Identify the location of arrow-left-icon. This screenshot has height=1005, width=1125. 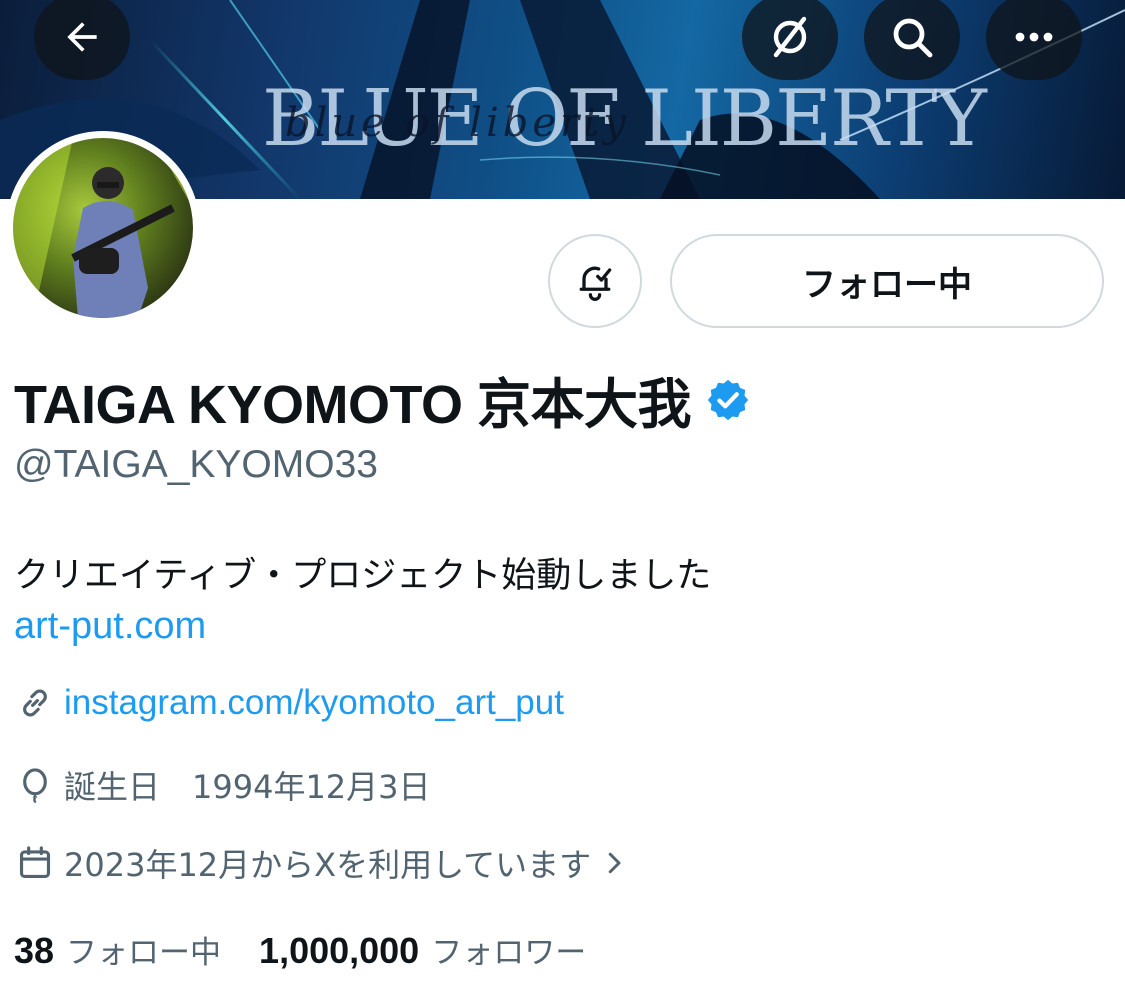
(82, 37).